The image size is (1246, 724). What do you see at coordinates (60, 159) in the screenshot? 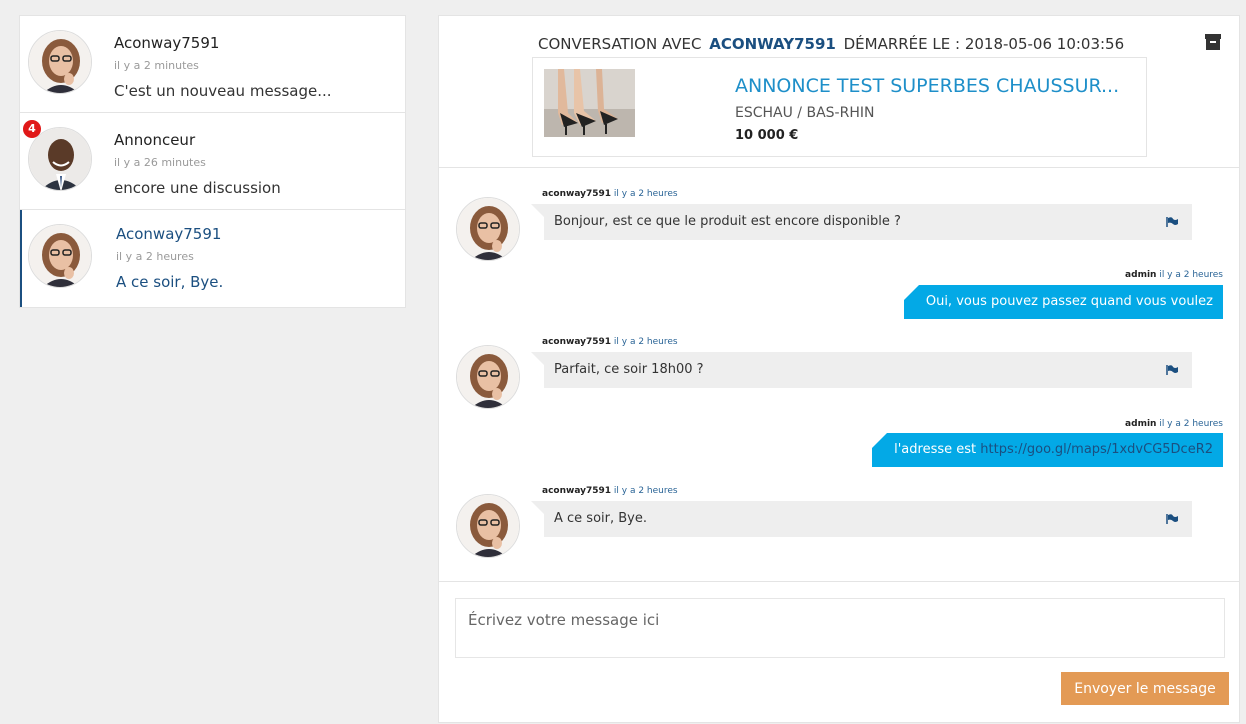
I see `man-avatar` at bounding box center [60, 159].